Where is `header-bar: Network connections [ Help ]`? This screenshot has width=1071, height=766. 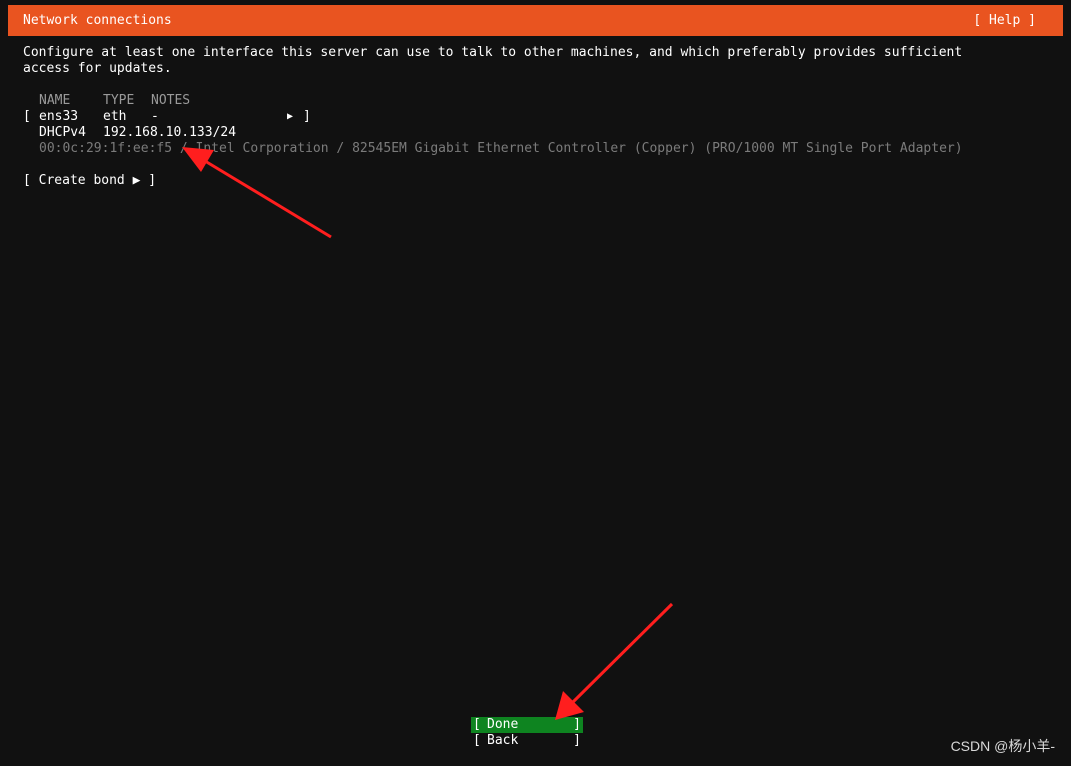 header-bar: Network connections [ Help ] is located at coordinates (535, 20).